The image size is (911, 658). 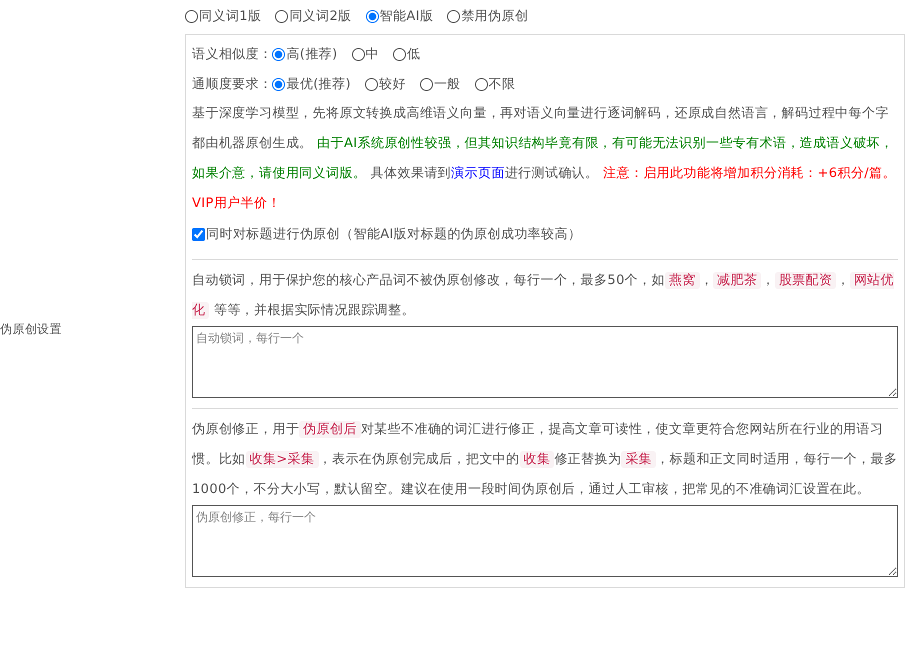 I want to click on radio-label: 同义词1版, so click(x=230, y=16).